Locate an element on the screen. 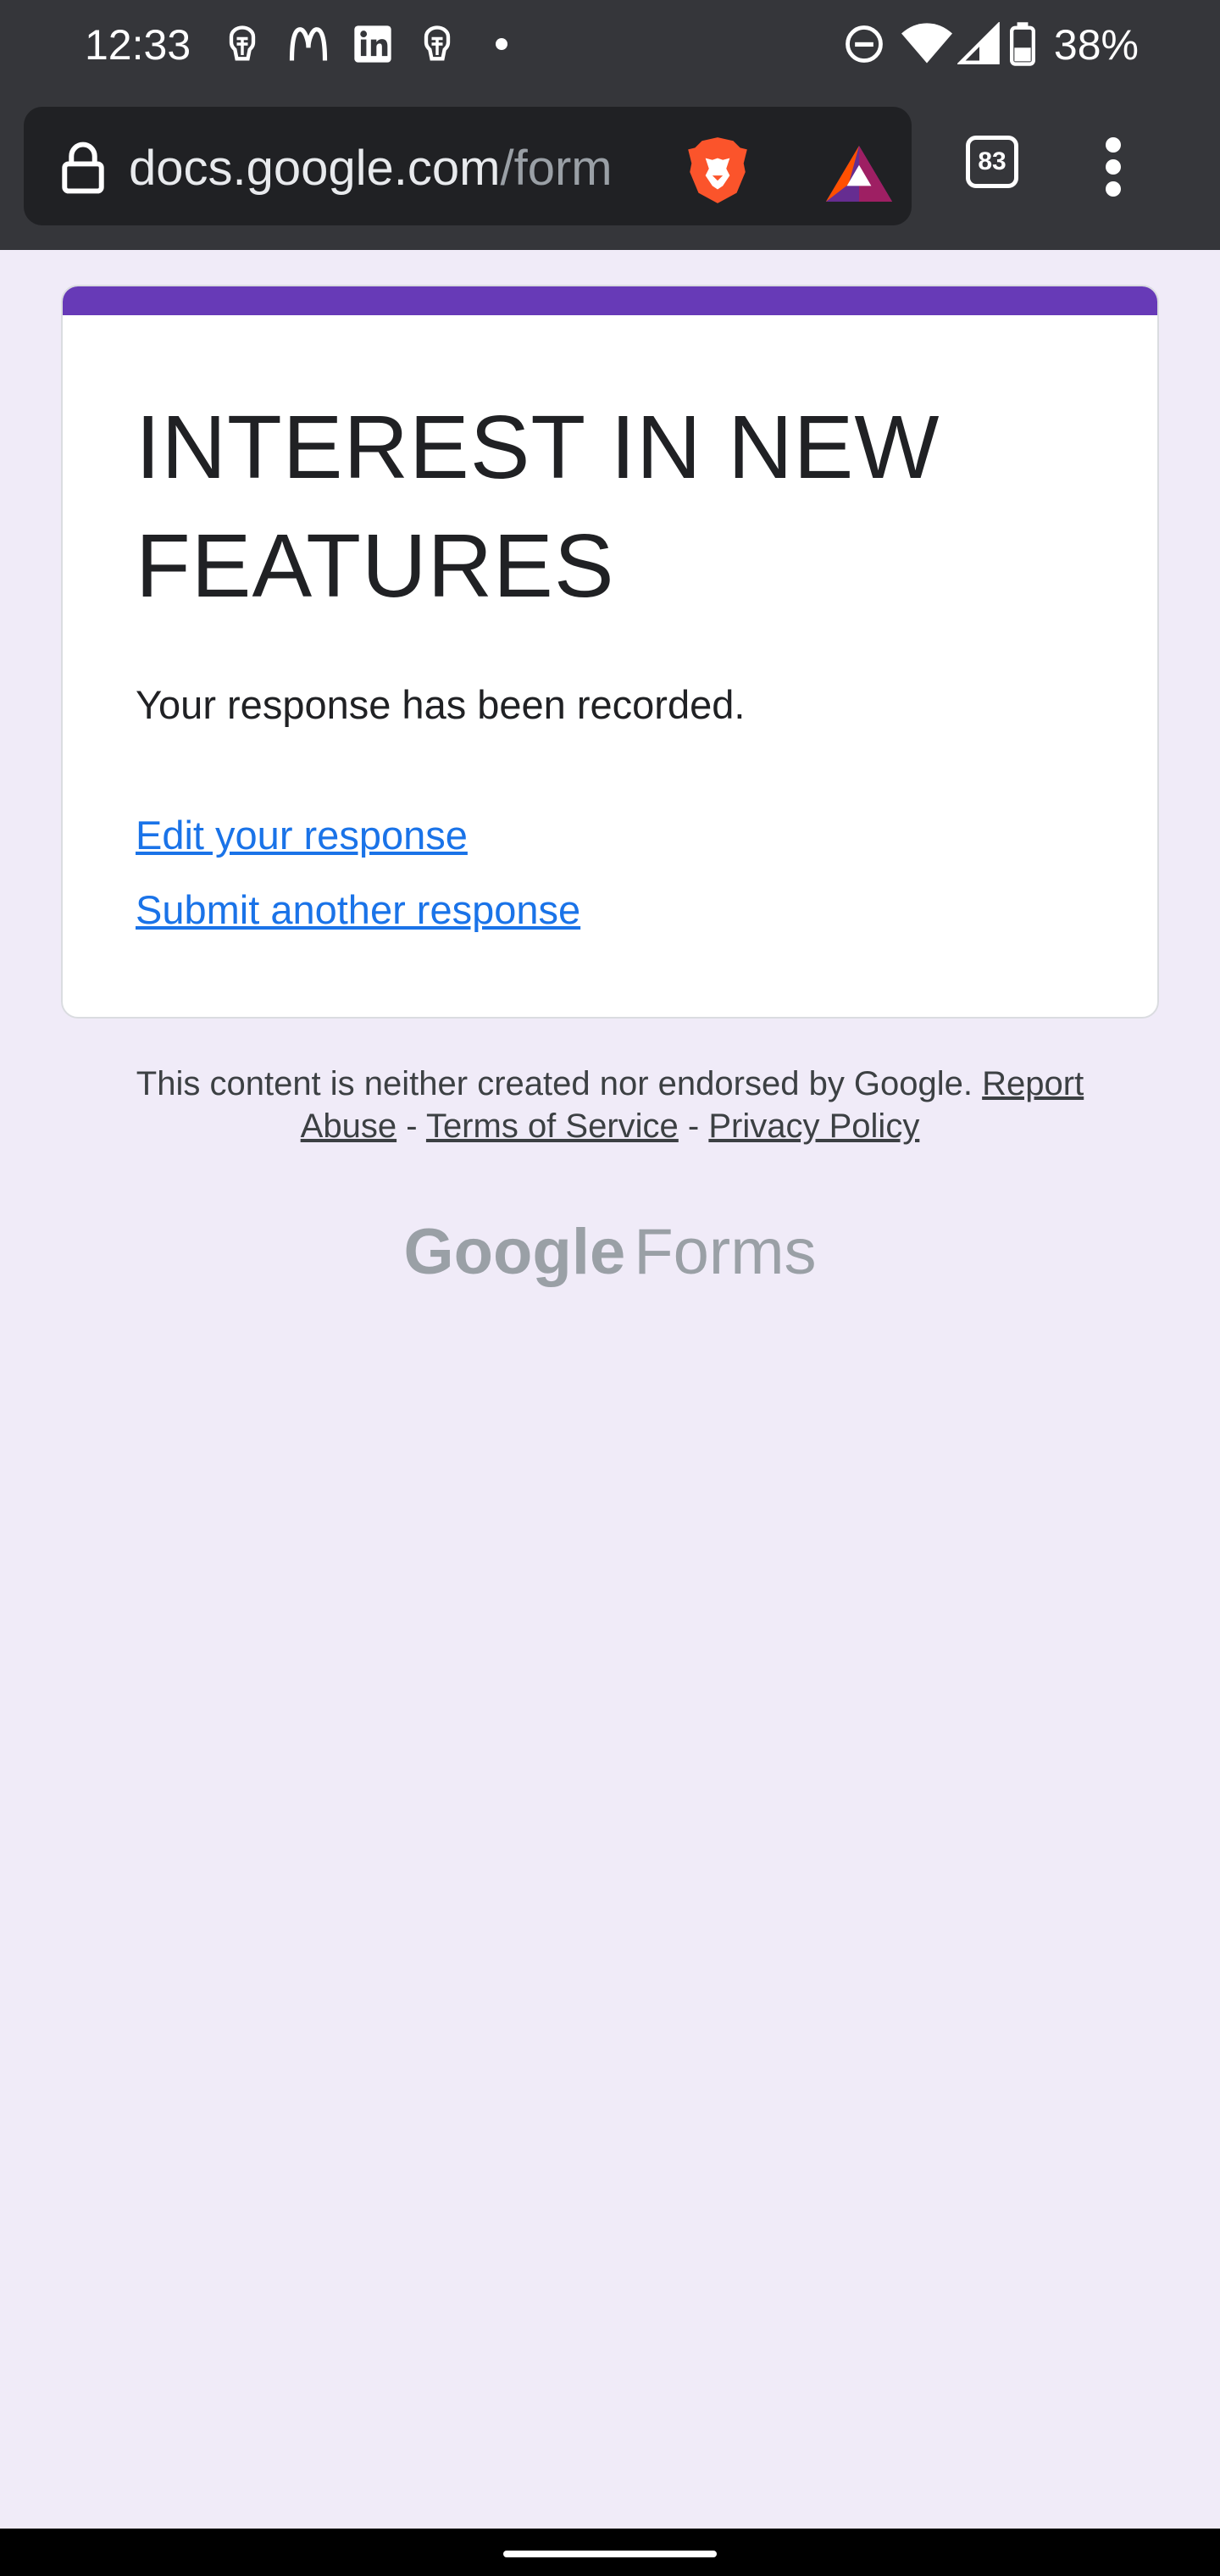 Image resolution: width=1220 pixels, height=2576 pixels. terms-of-service-link: Terms of Service is located at coordinates (552, 1126).